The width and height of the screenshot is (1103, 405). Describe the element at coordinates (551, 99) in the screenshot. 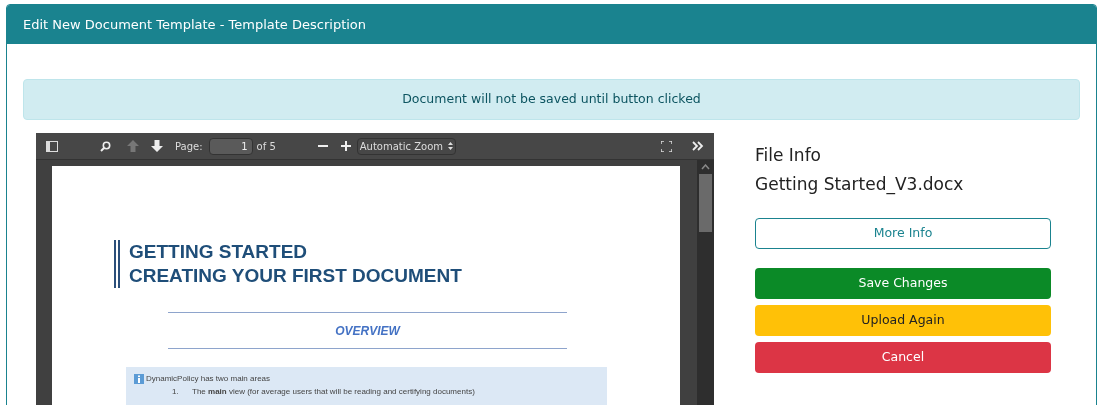

I see `info-alert: Document will not be saved until button clicked` at that location.